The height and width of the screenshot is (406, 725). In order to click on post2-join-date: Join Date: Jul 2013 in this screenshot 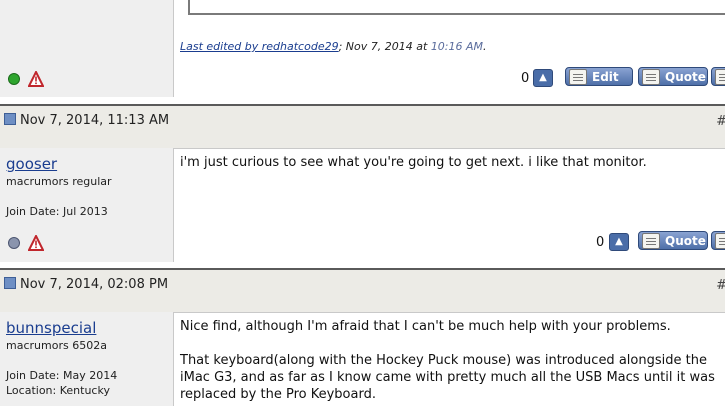, I will do `click(57, 211)`.